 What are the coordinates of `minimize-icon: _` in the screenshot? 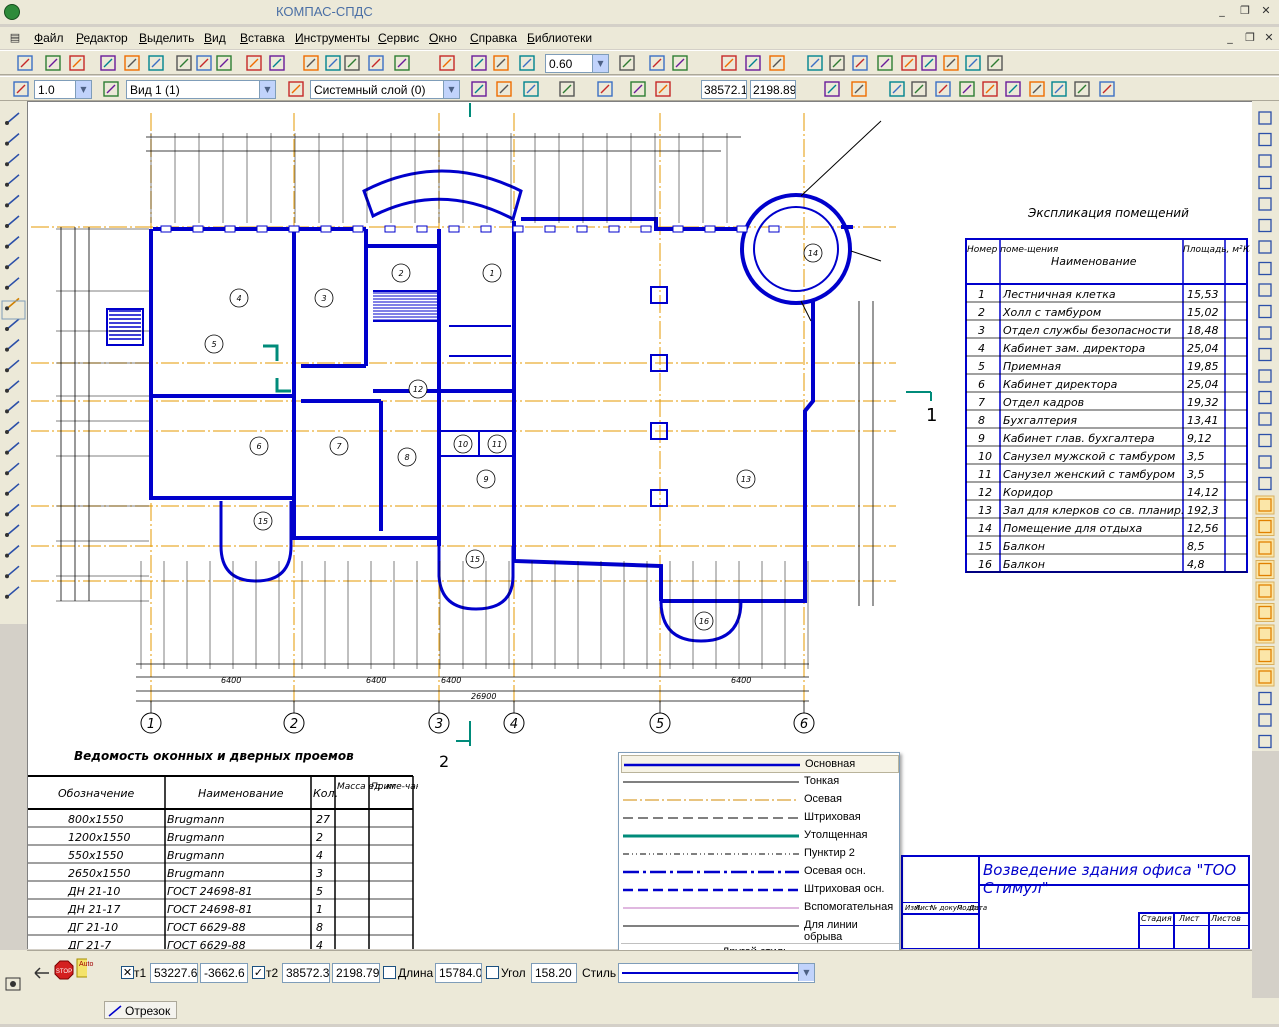 It's located at (1222, 11).